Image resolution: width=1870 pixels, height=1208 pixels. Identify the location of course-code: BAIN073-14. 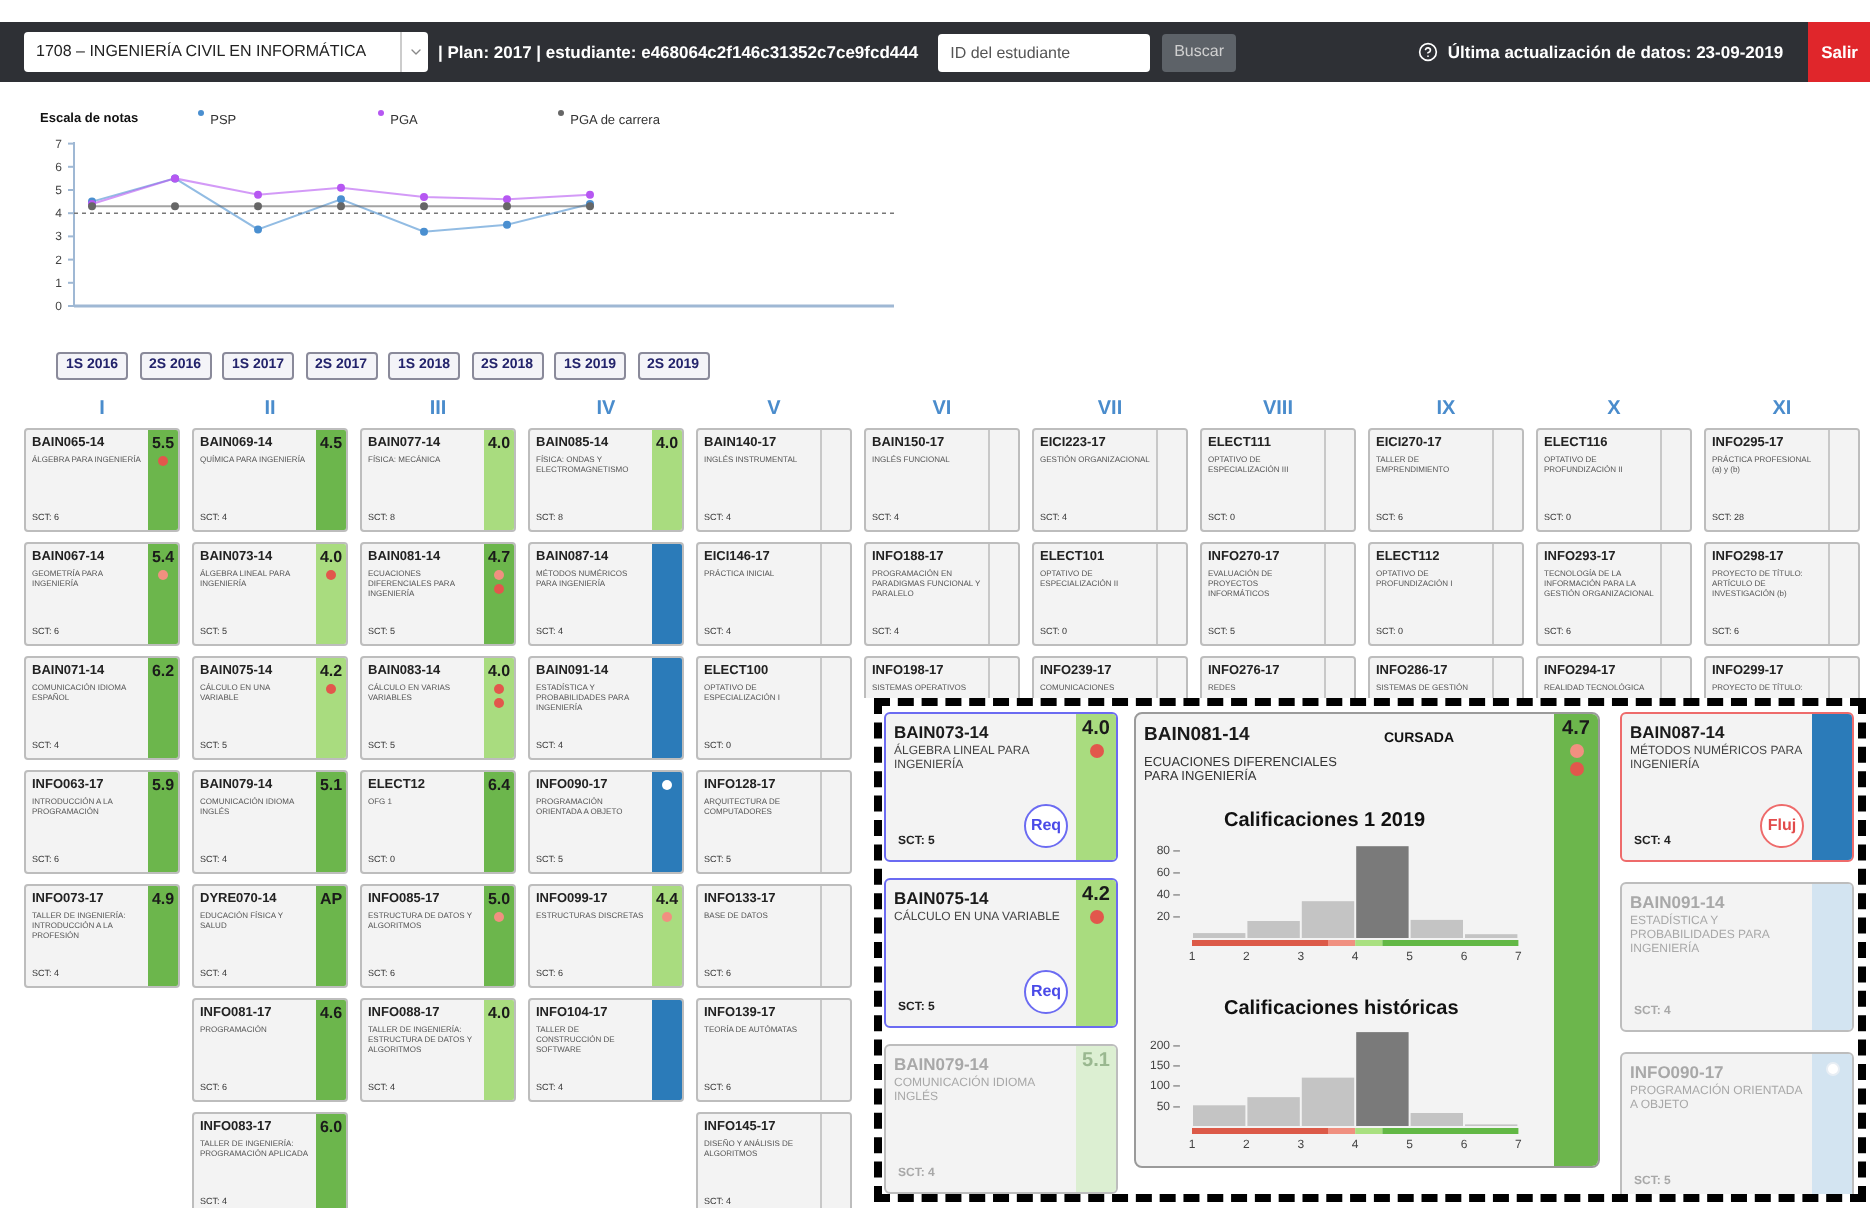
(942, 732).